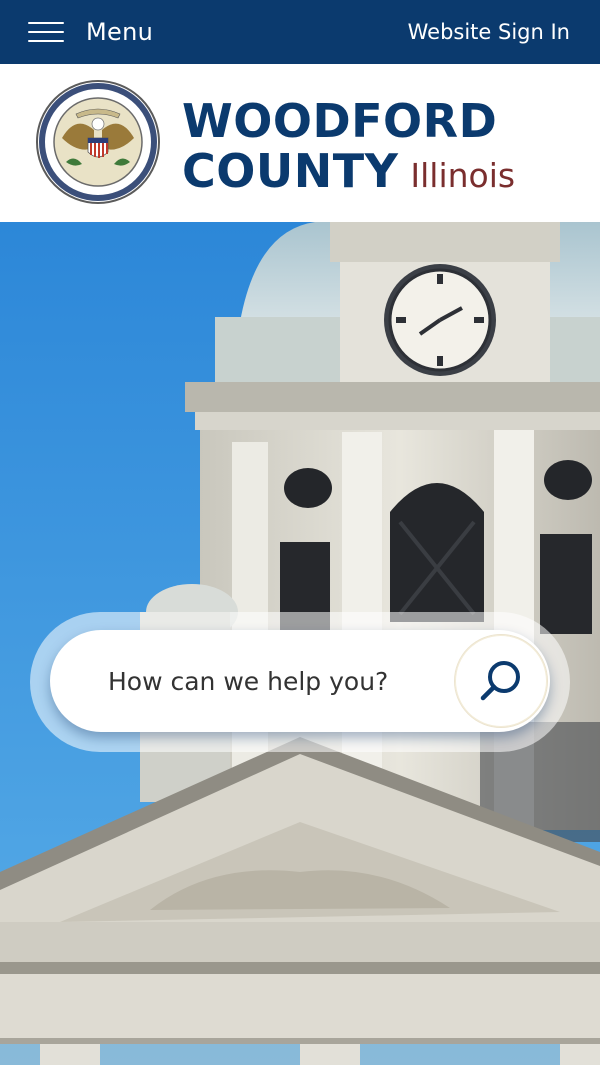 Image resolution: width=600 pixels, height=1065 pixels. I want to click on search-icon, so click(500, 681).